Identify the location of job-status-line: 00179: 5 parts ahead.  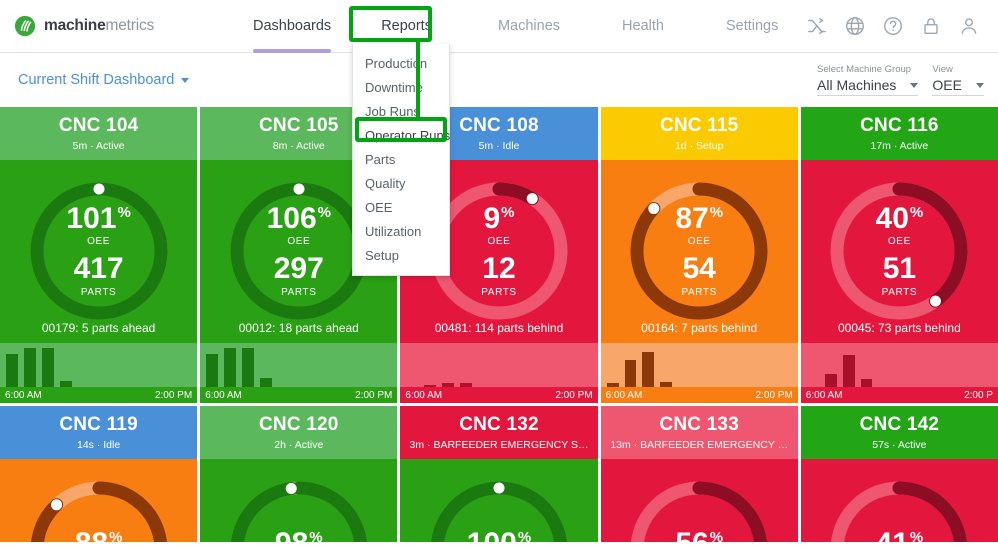
(98, 328).